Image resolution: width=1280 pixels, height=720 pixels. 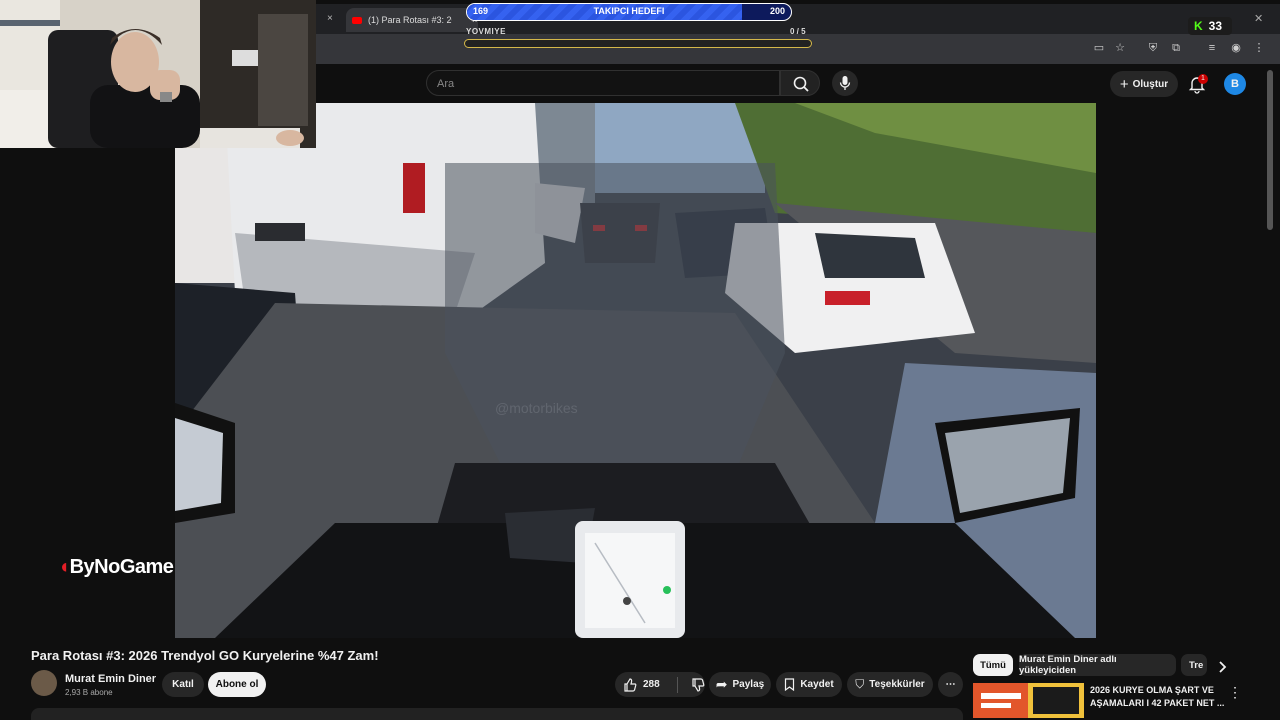 I want to click on goal-target: 200, so click(x=777, y=11).